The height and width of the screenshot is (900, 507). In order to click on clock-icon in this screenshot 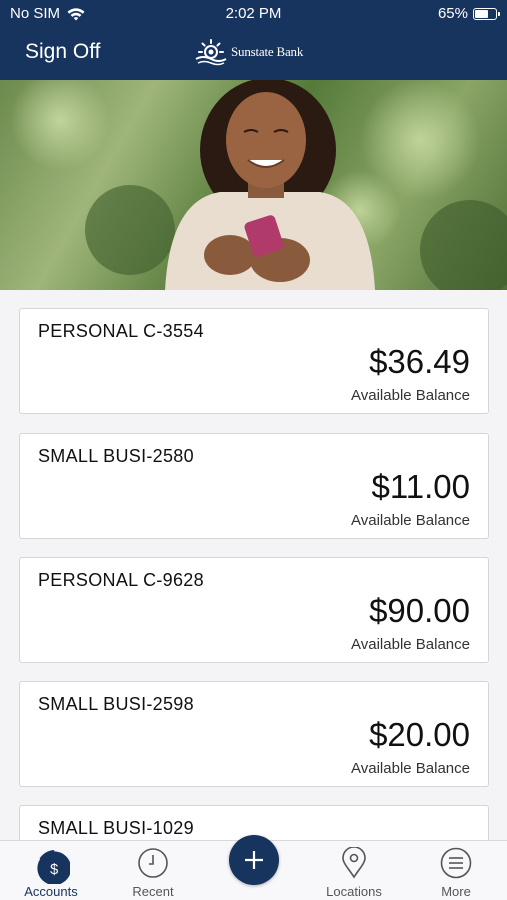, I will do `click(153, 863)`.